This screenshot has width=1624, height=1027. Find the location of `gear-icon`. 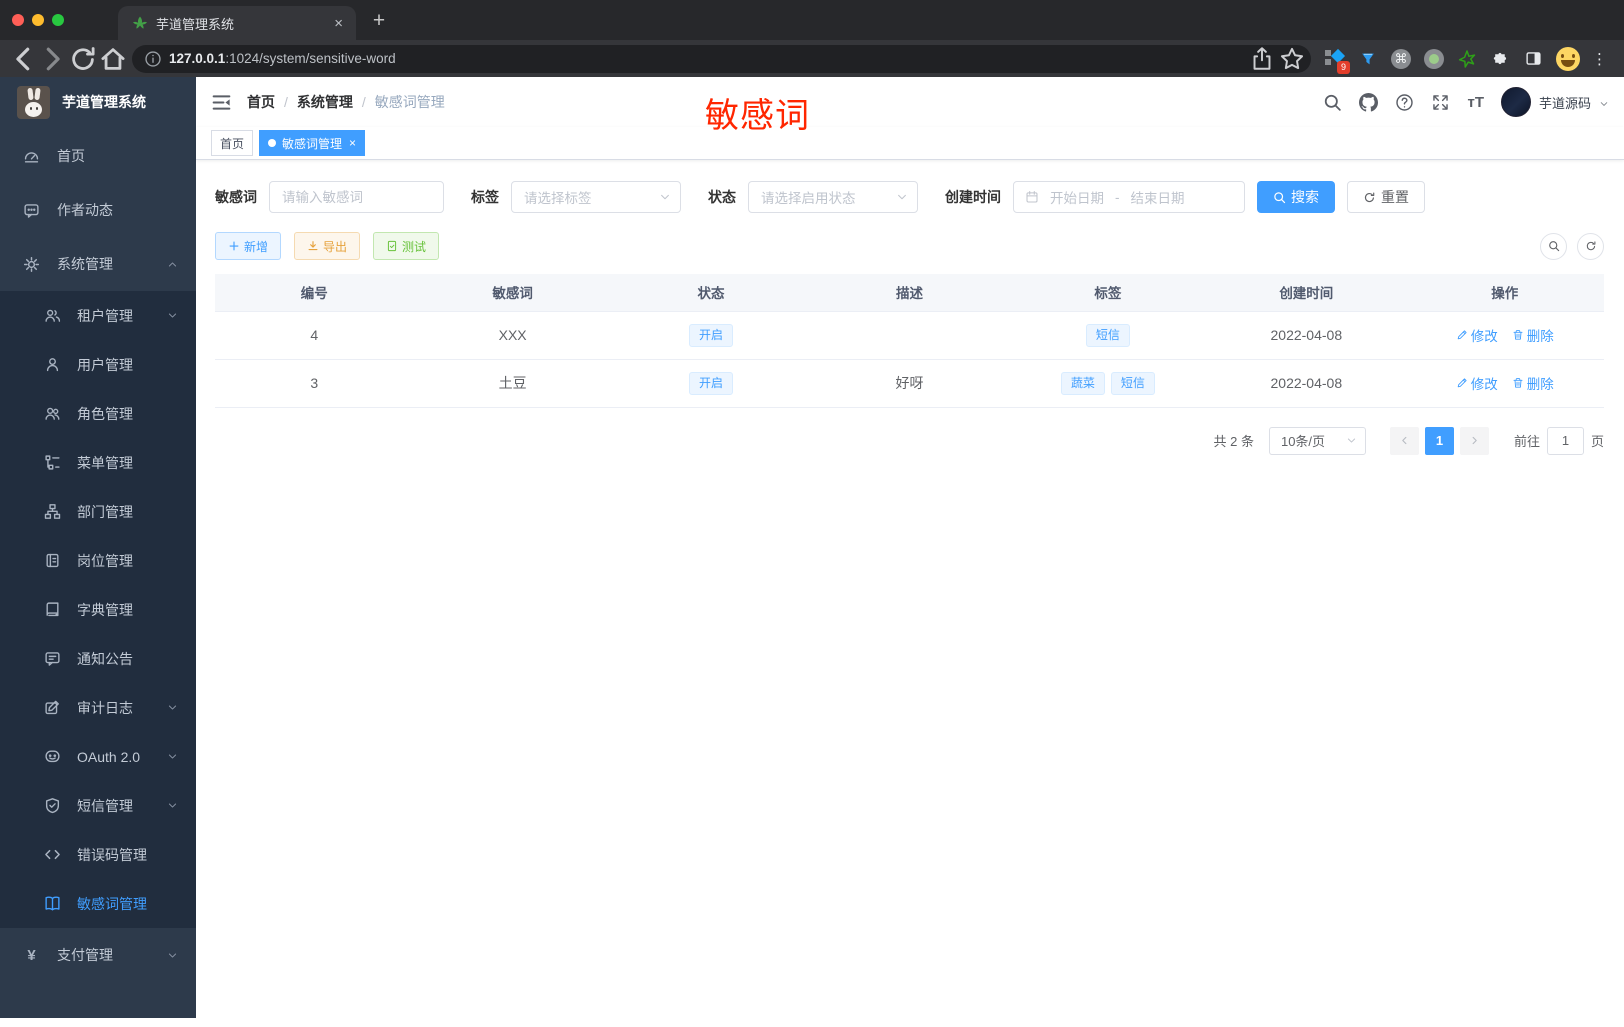

gear-icon is located at coordinates (31, 264).